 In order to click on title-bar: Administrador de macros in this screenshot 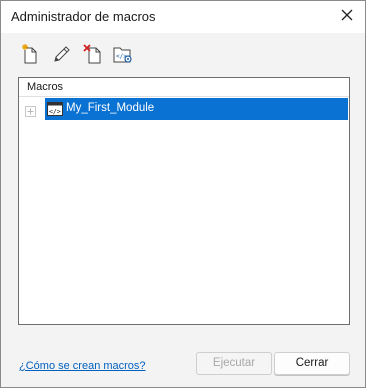, I will do `click(183, 17)`.